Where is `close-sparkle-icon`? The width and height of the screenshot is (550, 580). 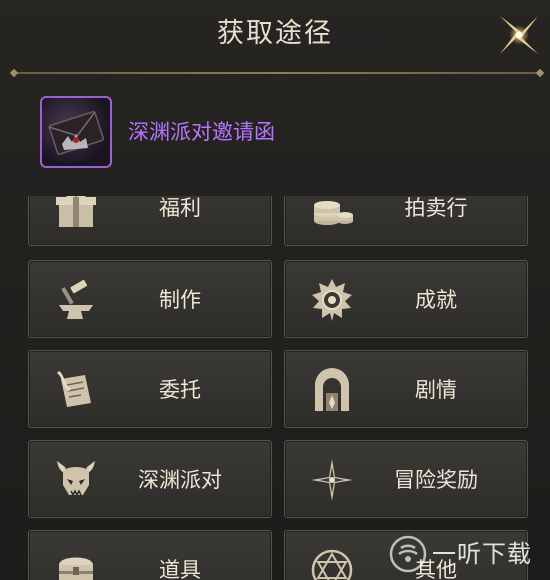
close-sparkle-icon is located at coordinates (519, 35).